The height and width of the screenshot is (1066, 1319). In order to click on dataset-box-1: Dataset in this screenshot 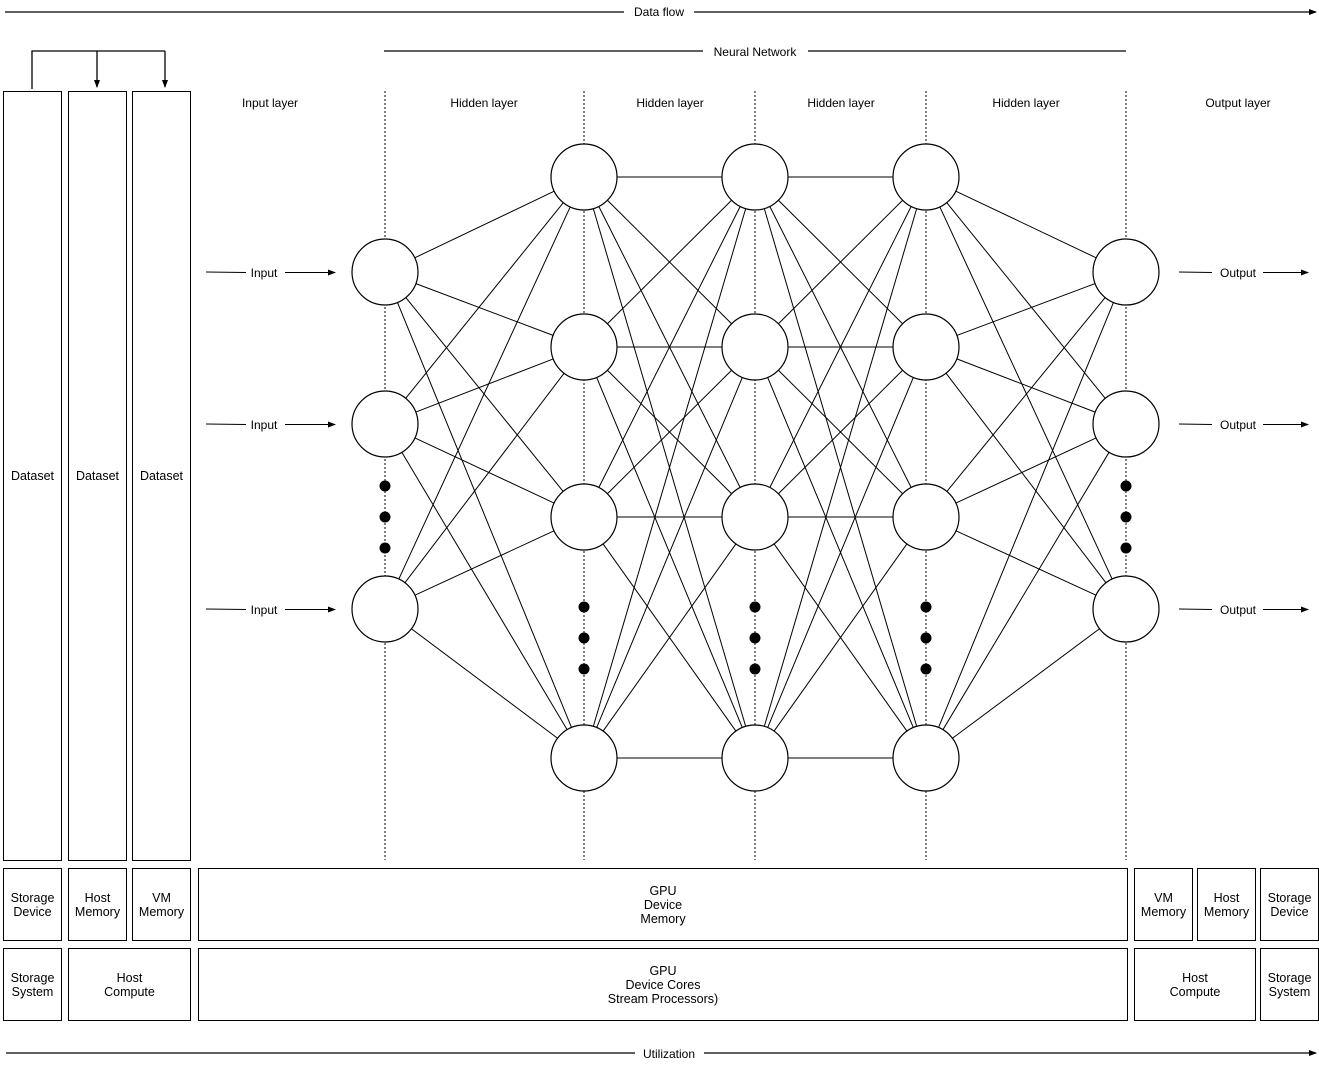, I will do `click(32, 476)`.